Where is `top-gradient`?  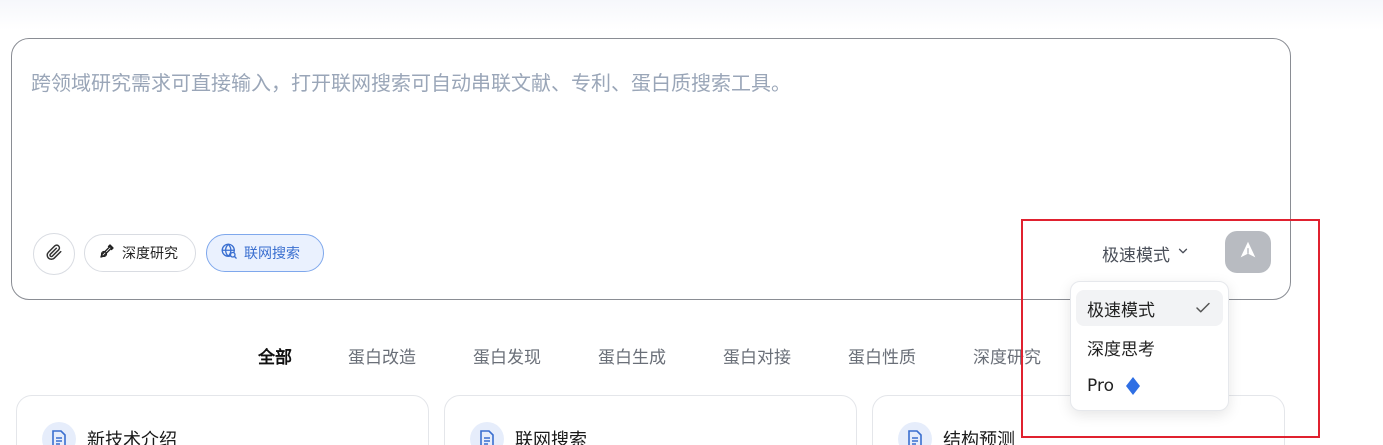 top-gradient is located at coordinates (691, 15).